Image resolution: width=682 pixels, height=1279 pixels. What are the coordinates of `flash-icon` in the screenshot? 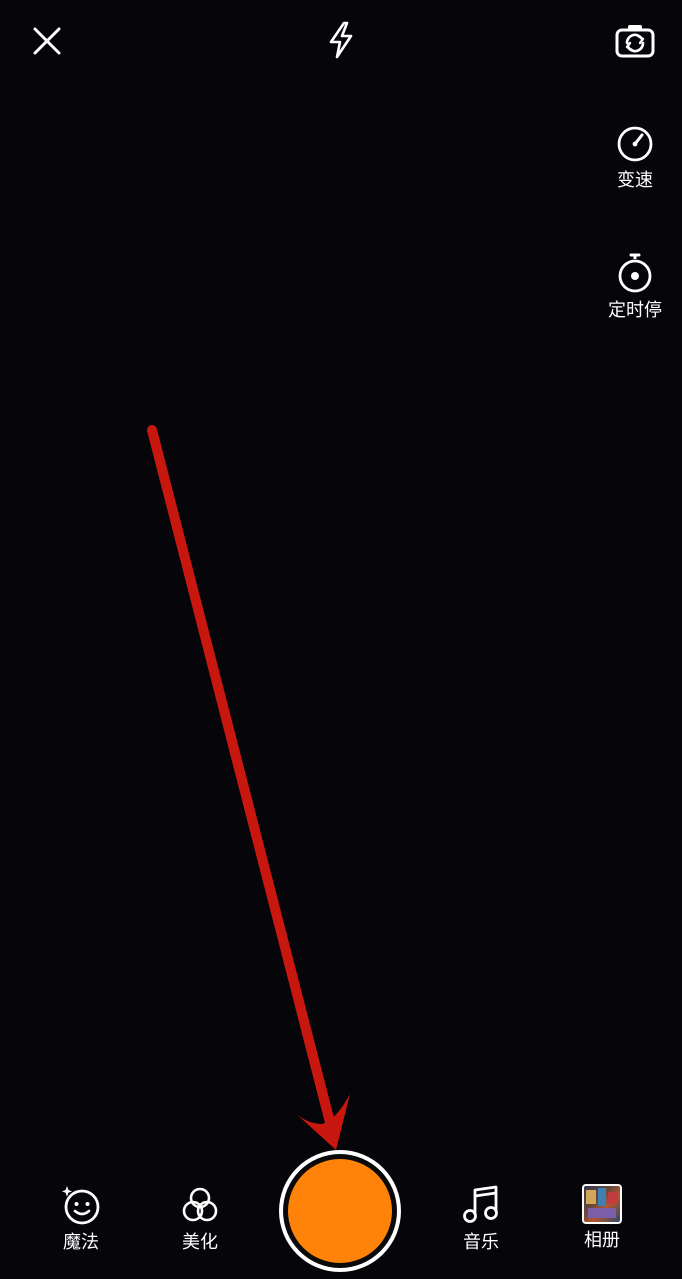 It's located at (341, 40).